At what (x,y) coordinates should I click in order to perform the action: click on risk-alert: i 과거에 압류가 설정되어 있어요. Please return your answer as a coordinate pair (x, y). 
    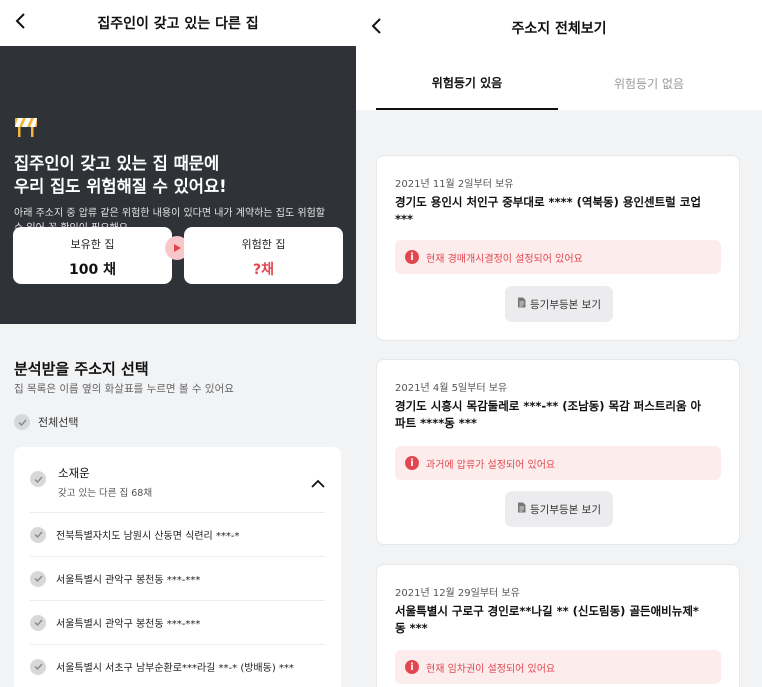
    Looking at the image, I should click on (558, 463).